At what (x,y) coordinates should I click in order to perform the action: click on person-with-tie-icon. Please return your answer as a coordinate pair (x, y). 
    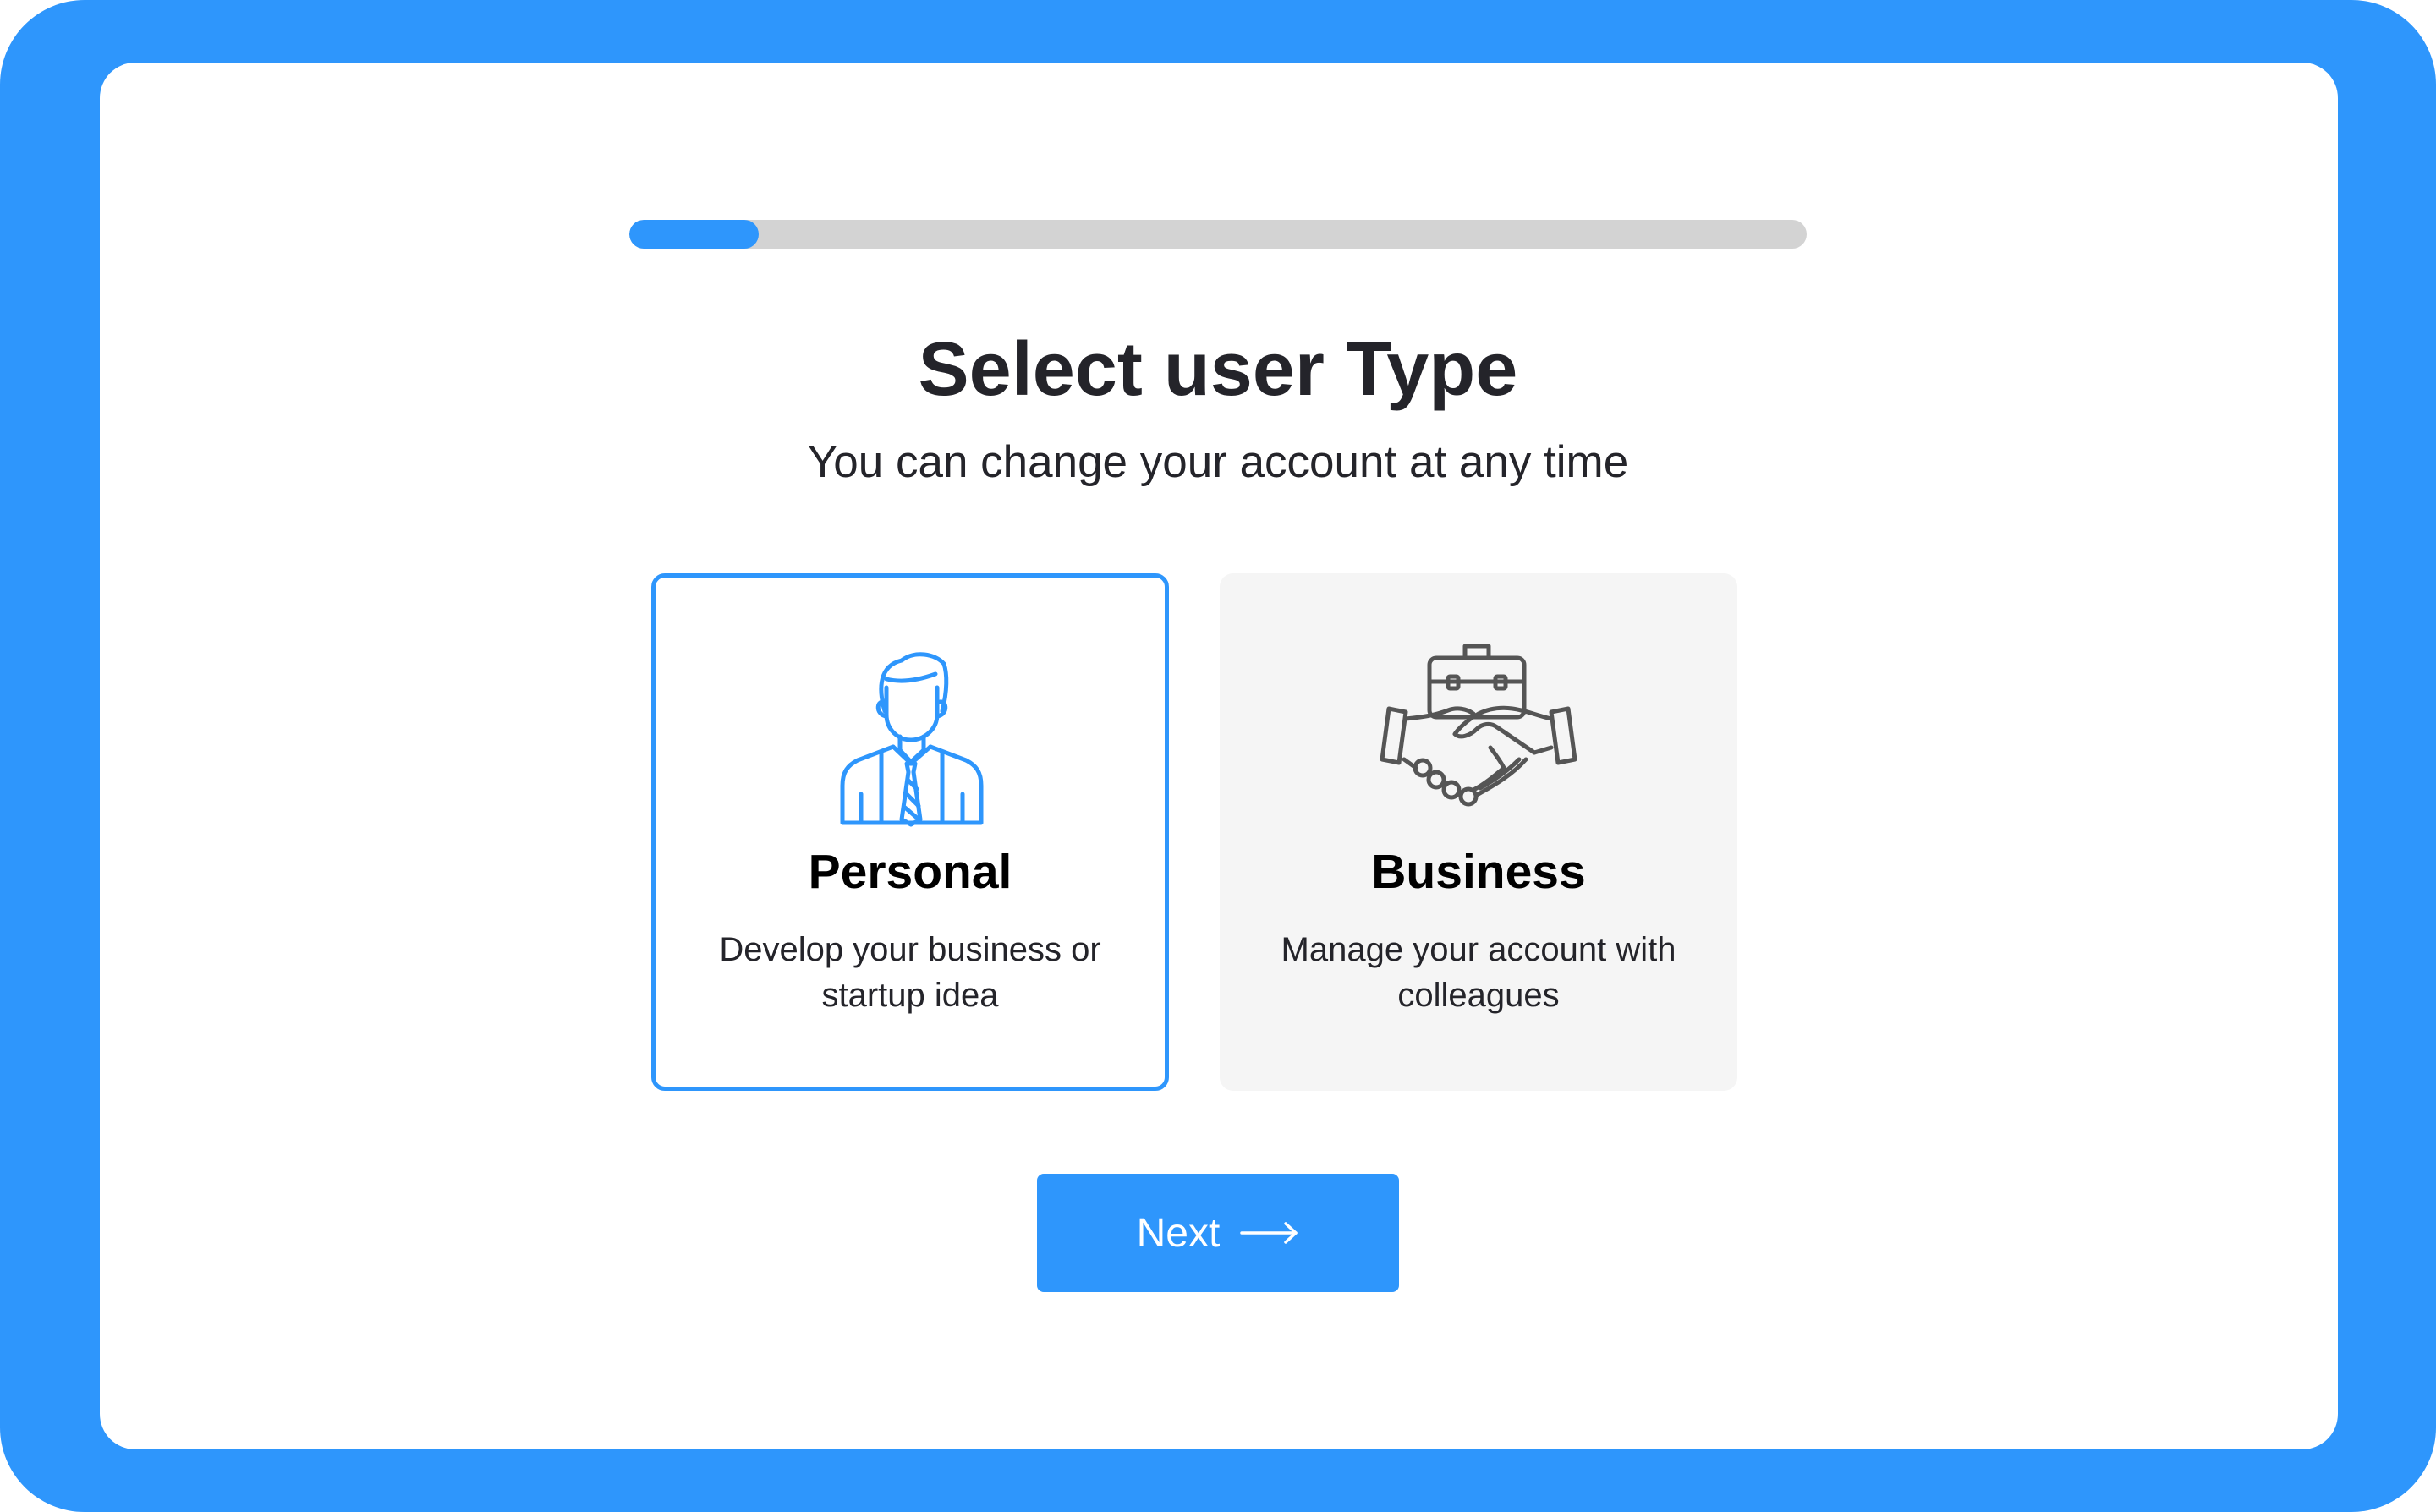
    Looking at the image, I should click on (912, 739).